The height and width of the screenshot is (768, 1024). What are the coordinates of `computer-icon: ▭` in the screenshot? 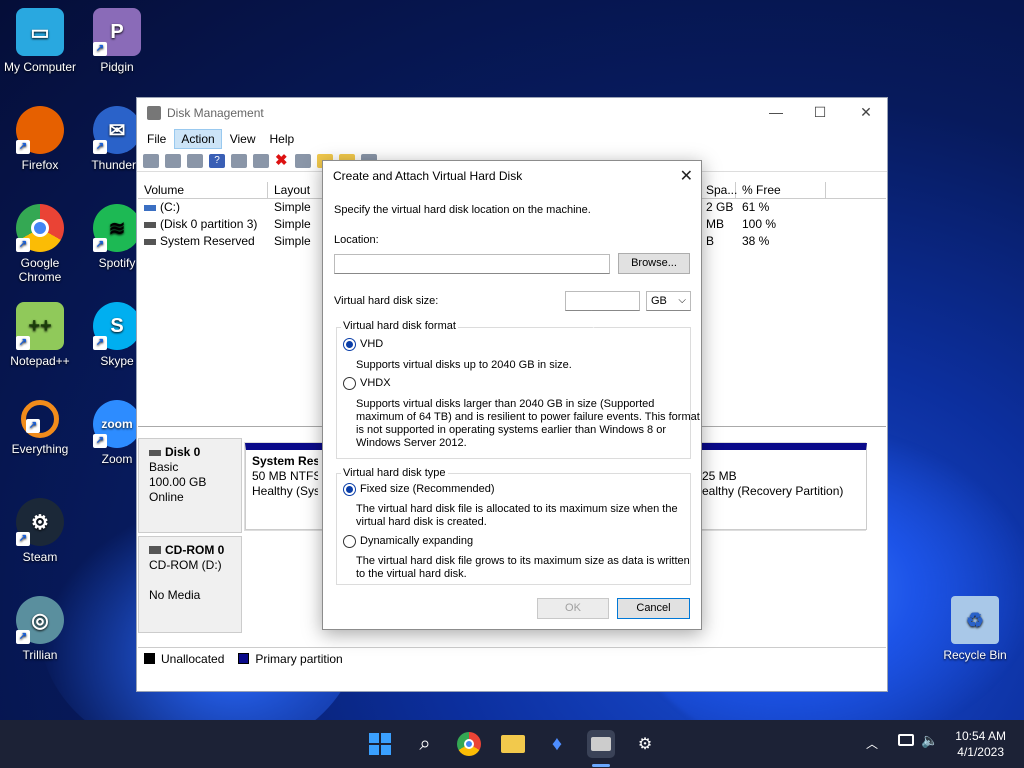 It's located at (40, 32).